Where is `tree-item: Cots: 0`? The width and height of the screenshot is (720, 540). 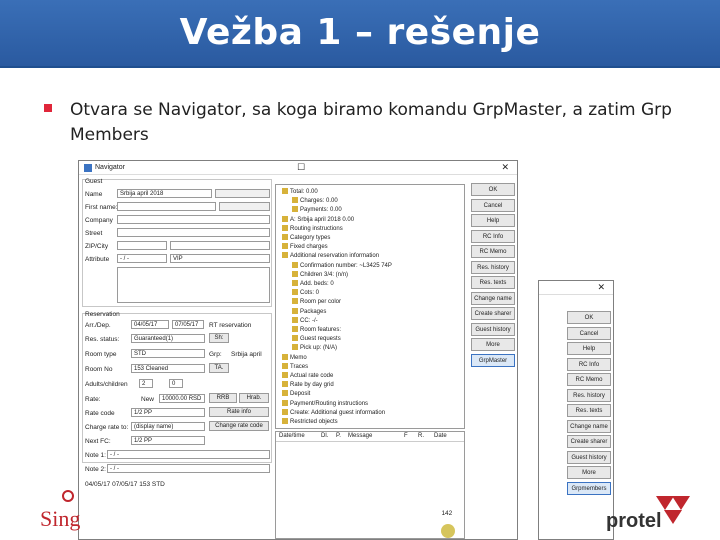 tree-item: Cots: 0 is located at coordinates (305, 292).